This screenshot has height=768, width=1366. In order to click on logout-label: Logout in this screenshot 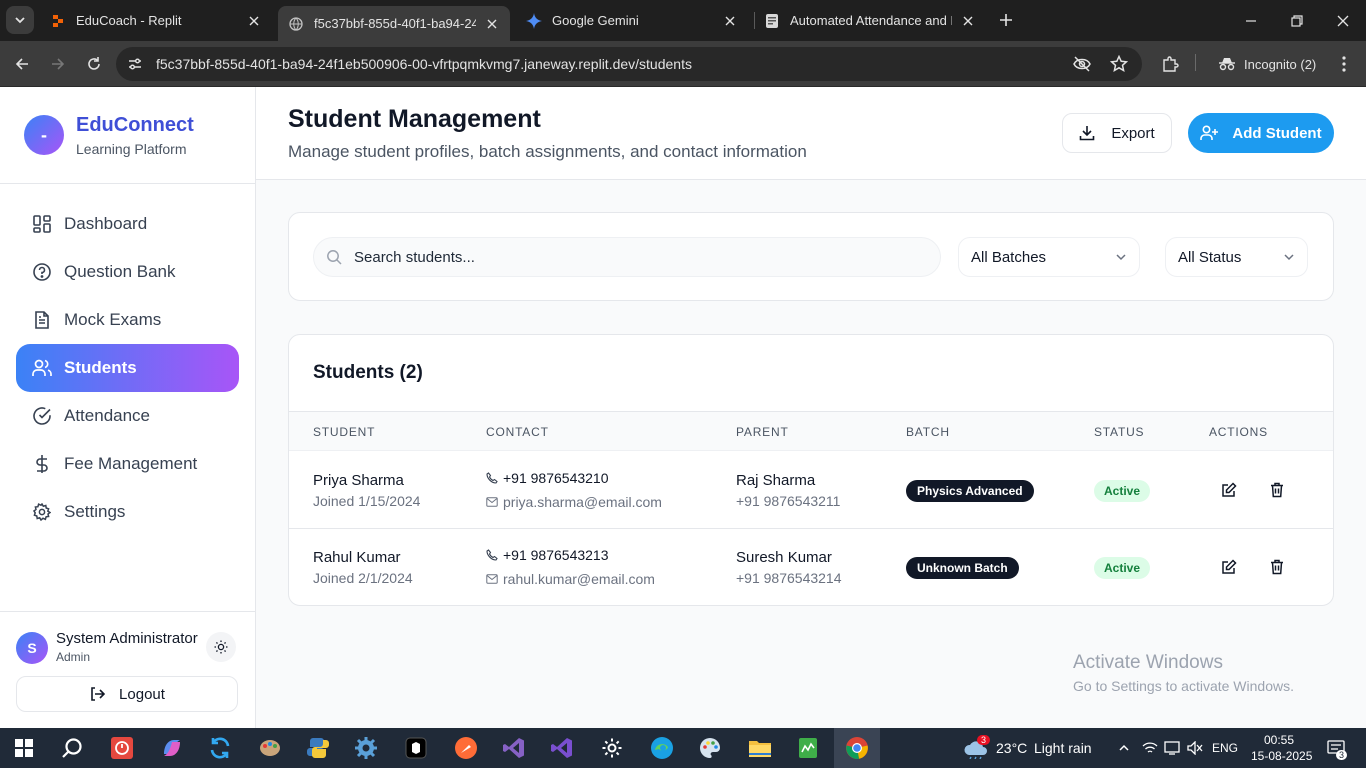, I will do `click(142, 694)`.